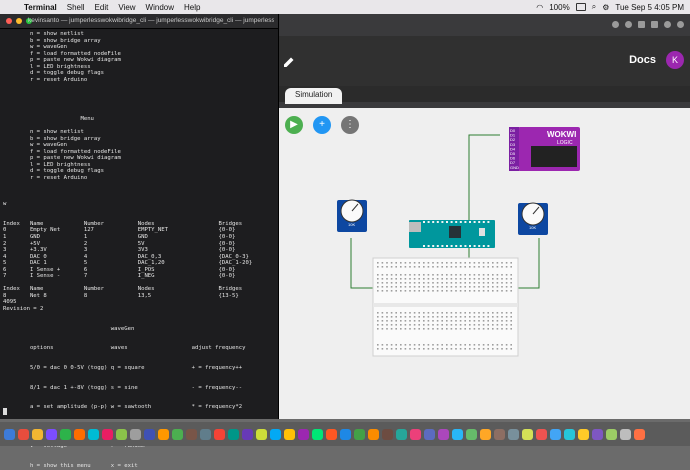 Image resolution: width=690 pixels, height=470 pixels. I want to click on menu-help: Help, so click(192, 7).